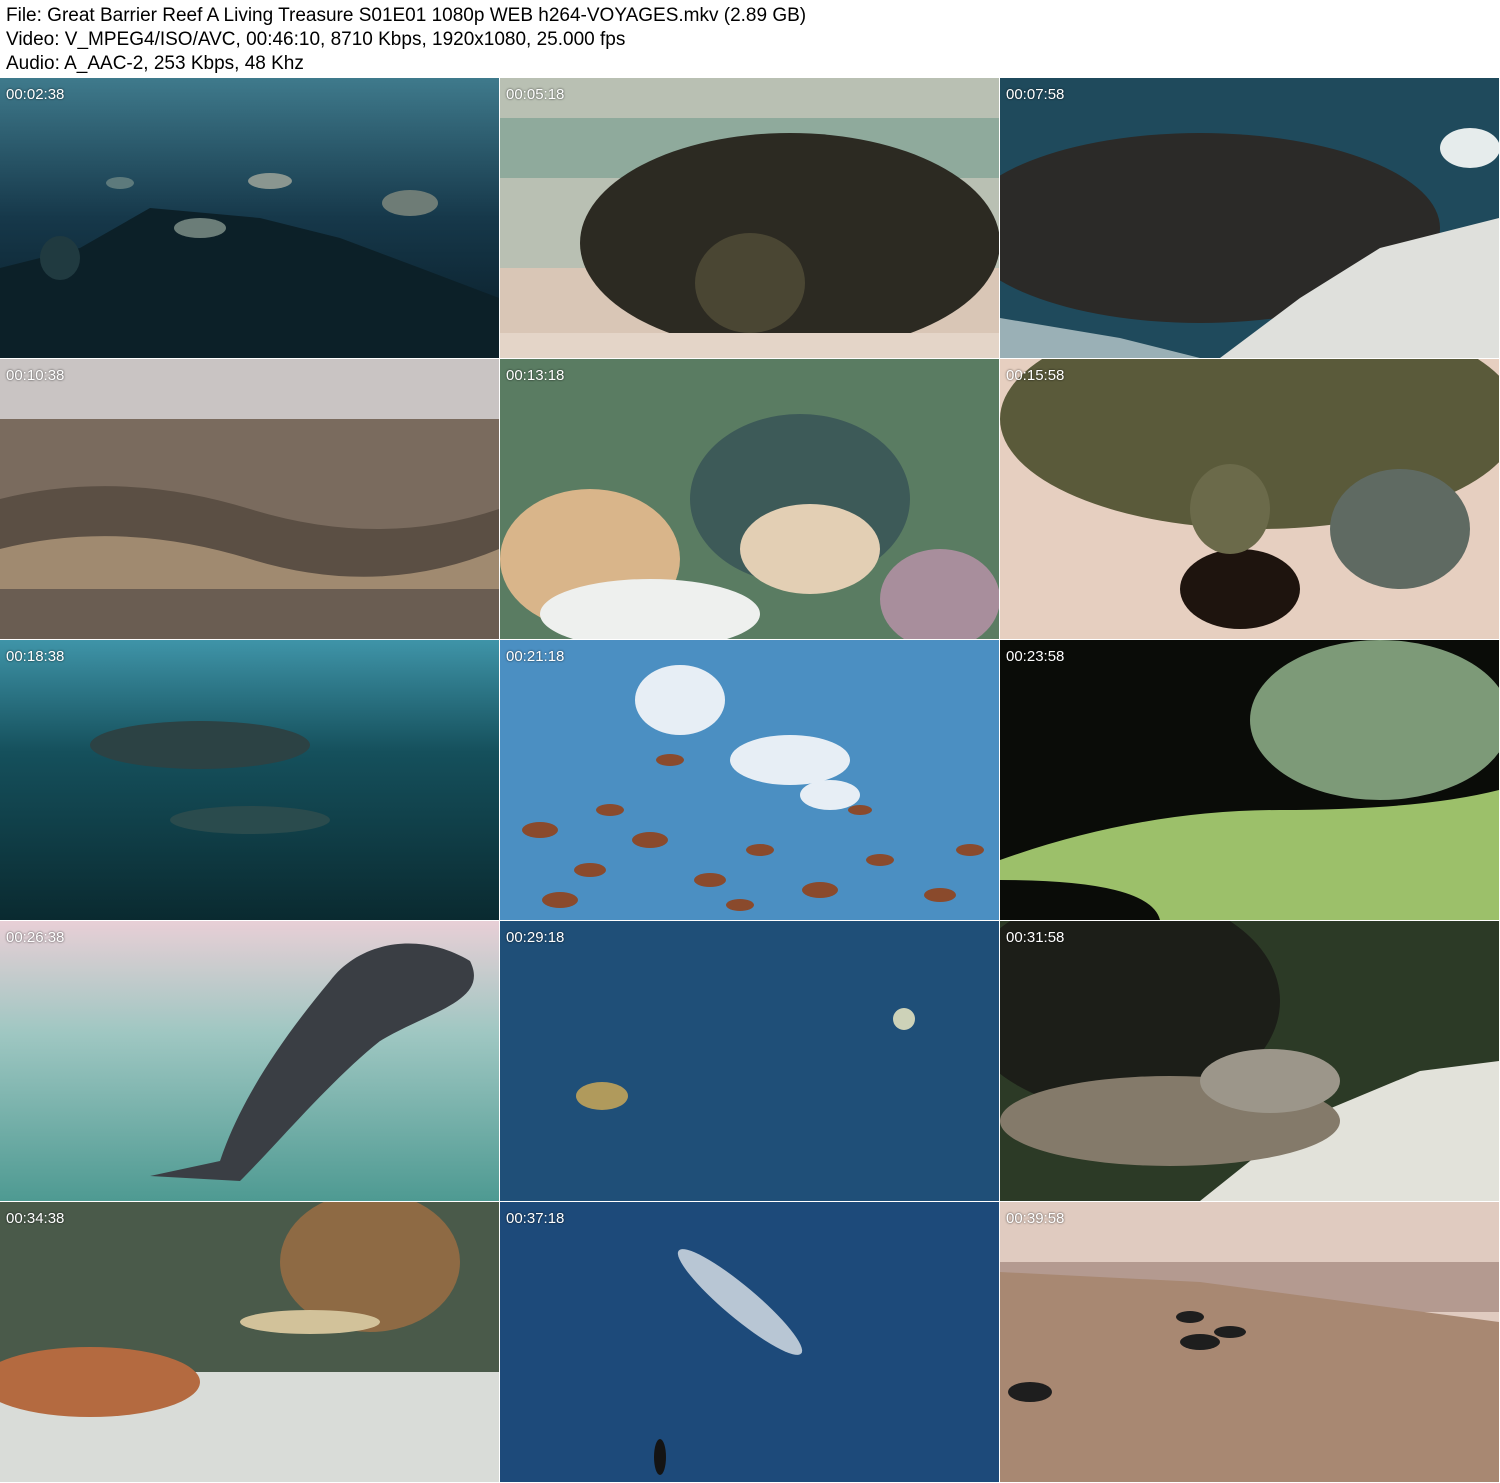 This screenshot has height=1483, width=1500. I want to click on goby-fish-image, so click(1249, 1061).